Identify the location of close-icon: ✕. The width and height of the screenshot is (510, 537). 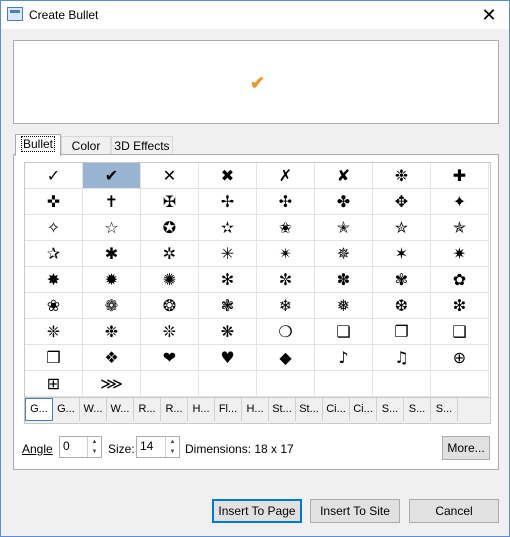
(489, 15).